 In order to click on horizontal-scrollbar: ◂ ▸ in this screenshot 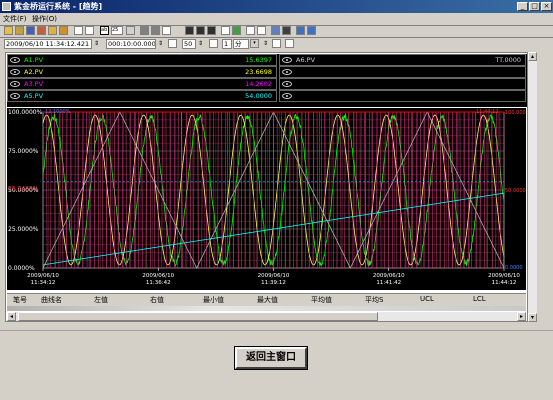, I will do `click(266, 316)`.